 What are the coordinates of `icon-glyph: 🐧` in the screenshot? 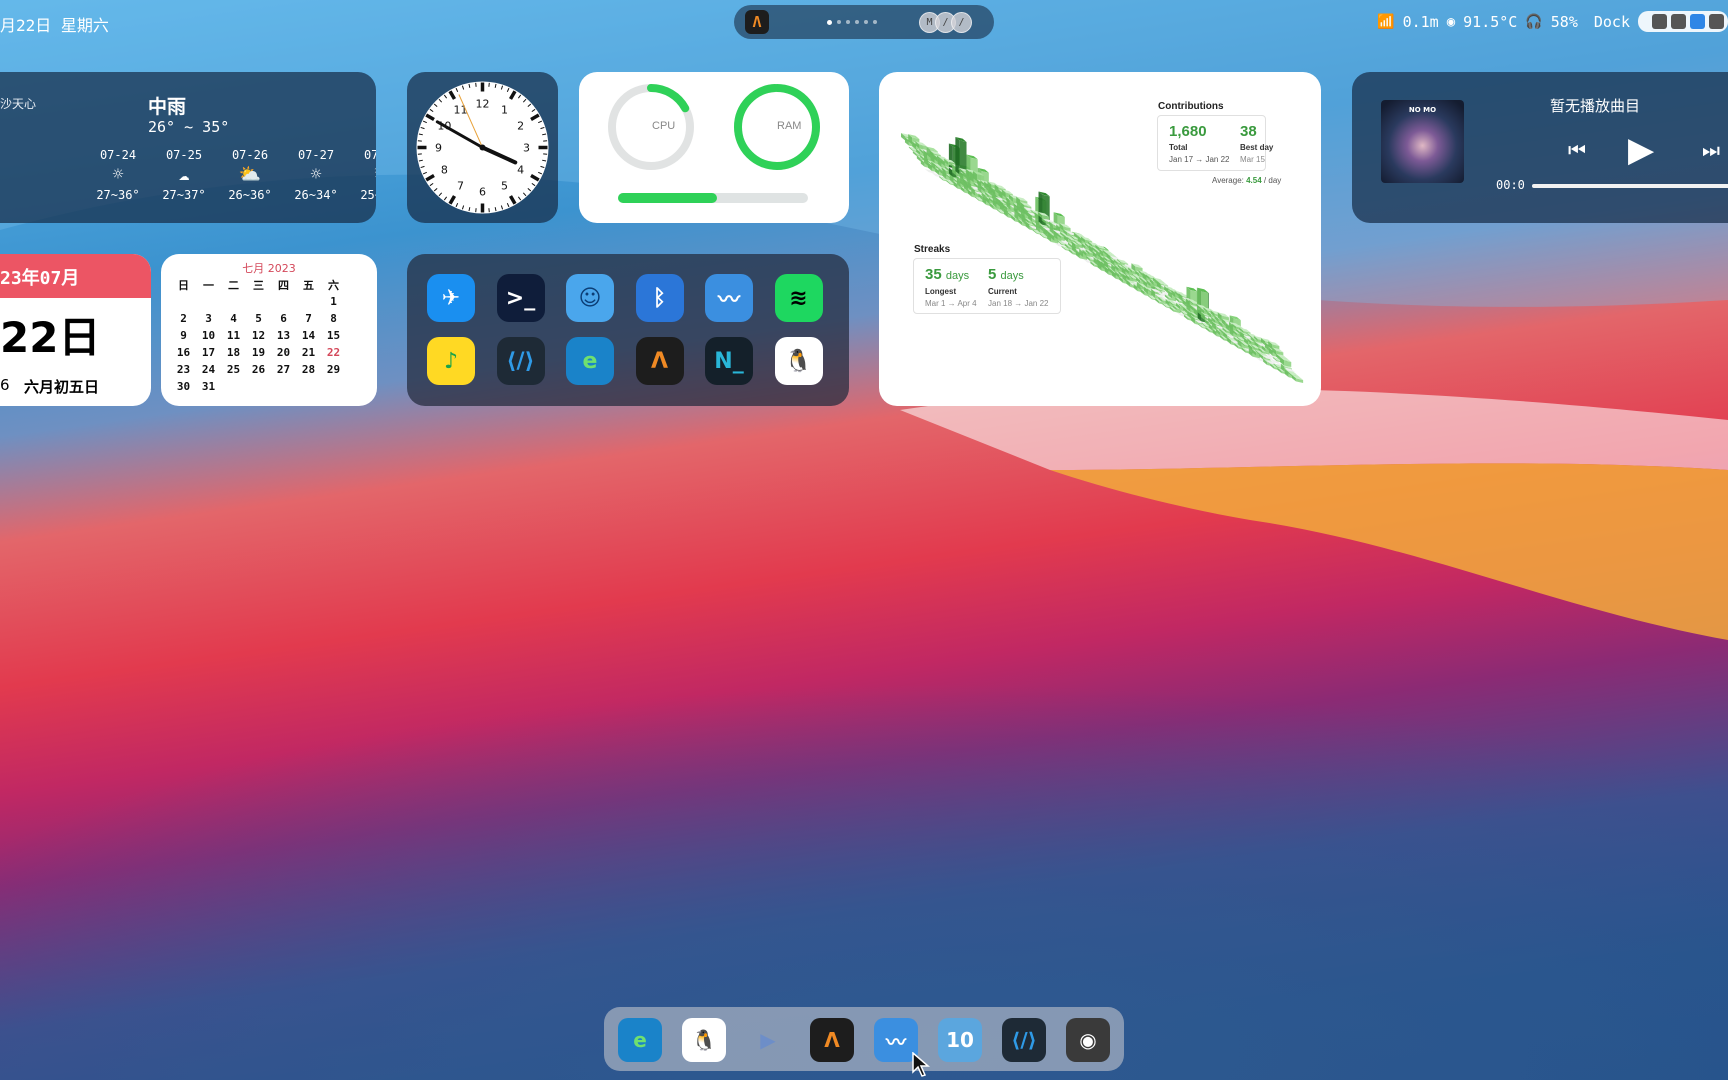 It's located at (798, 361).